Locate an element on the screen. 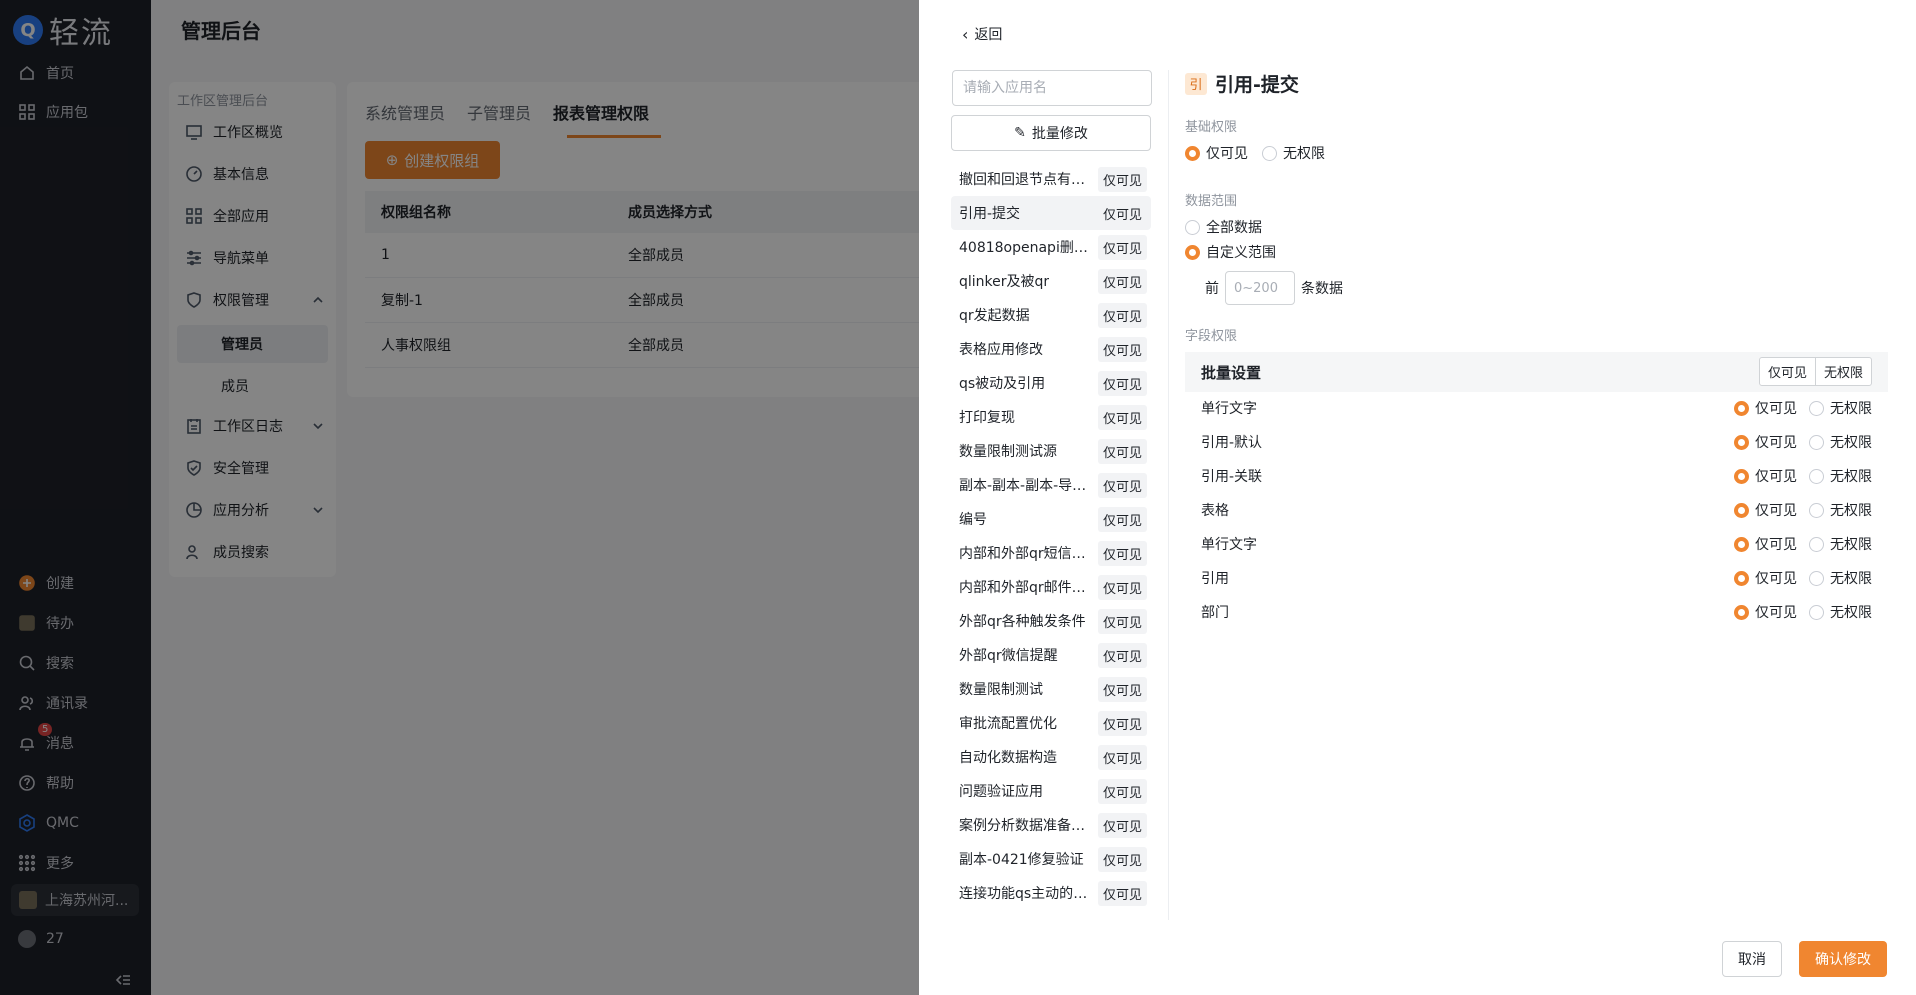 The image size is (1916, 995). radio-all-data: 全部数据 is located at coordinates (1223, 227).